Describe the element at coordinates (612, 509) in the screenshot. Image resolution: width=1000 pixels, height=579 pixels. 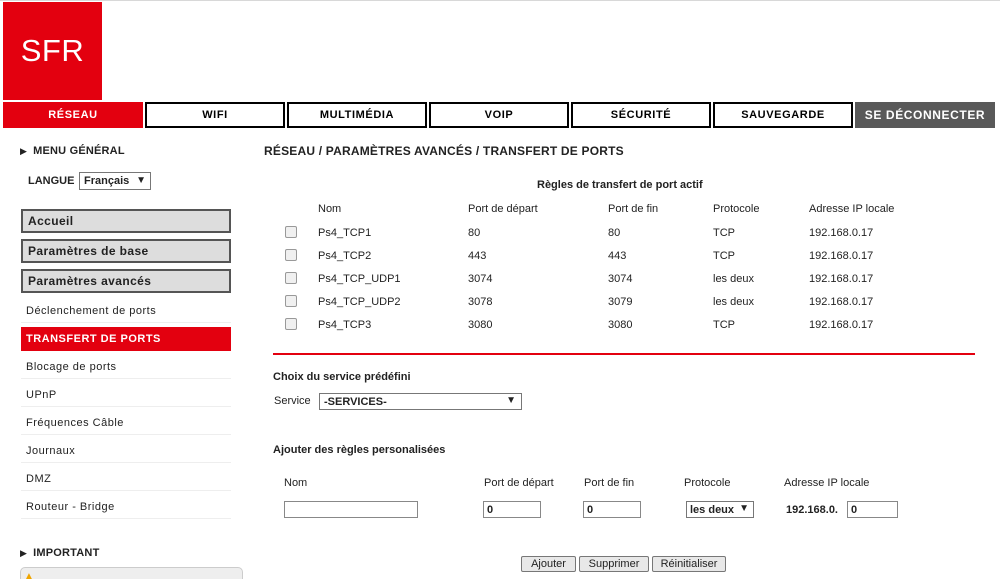
I see `custom-port-end-input: 0` at that location.